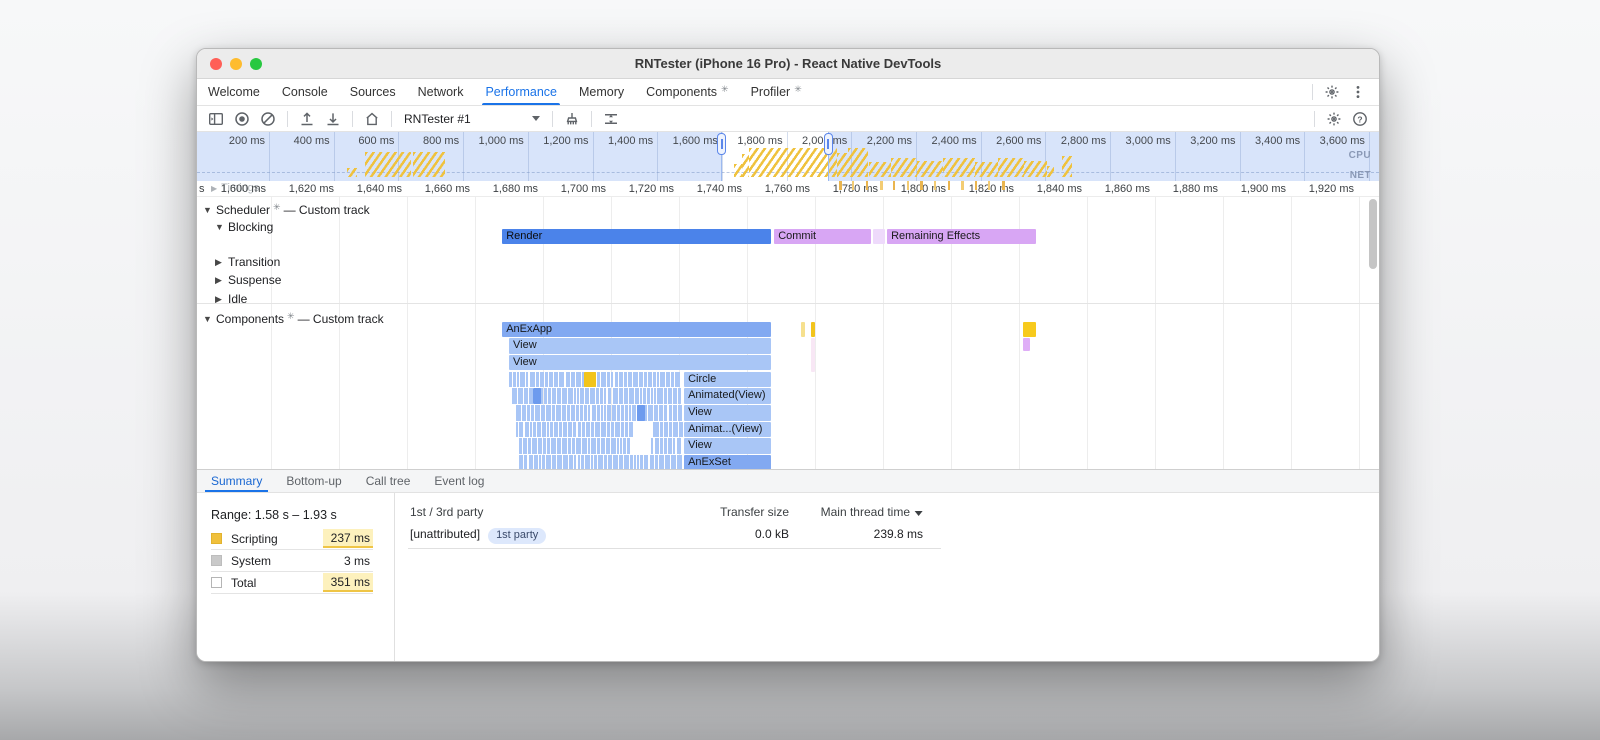 This screenshot has height=740, width=1600. I want to click on settings-gear-icon, so click(1332, 92).